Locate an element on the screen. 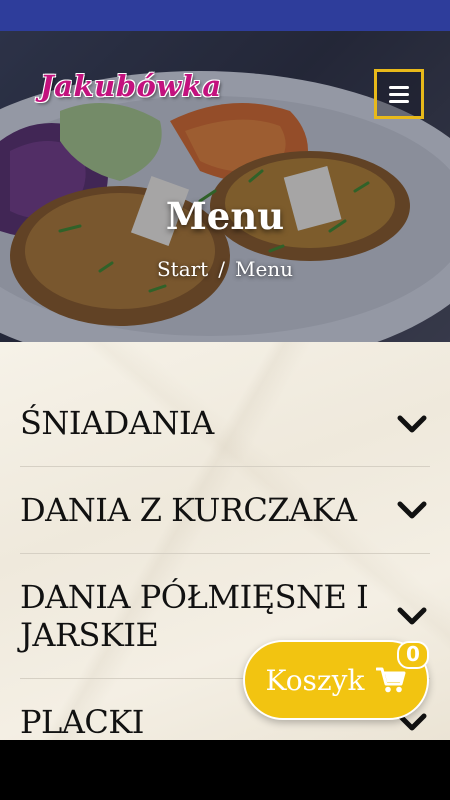 The image size is (450, 800). cart-count-badge: 0 is located at coordinates (413, 655).